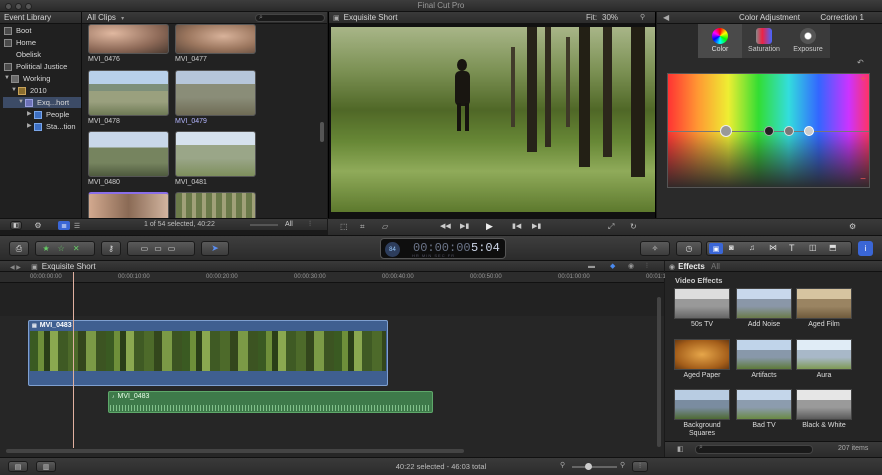 This screenshot has width=882, height=475. I want to click on effect-aura: Aura, so click(824, 359).